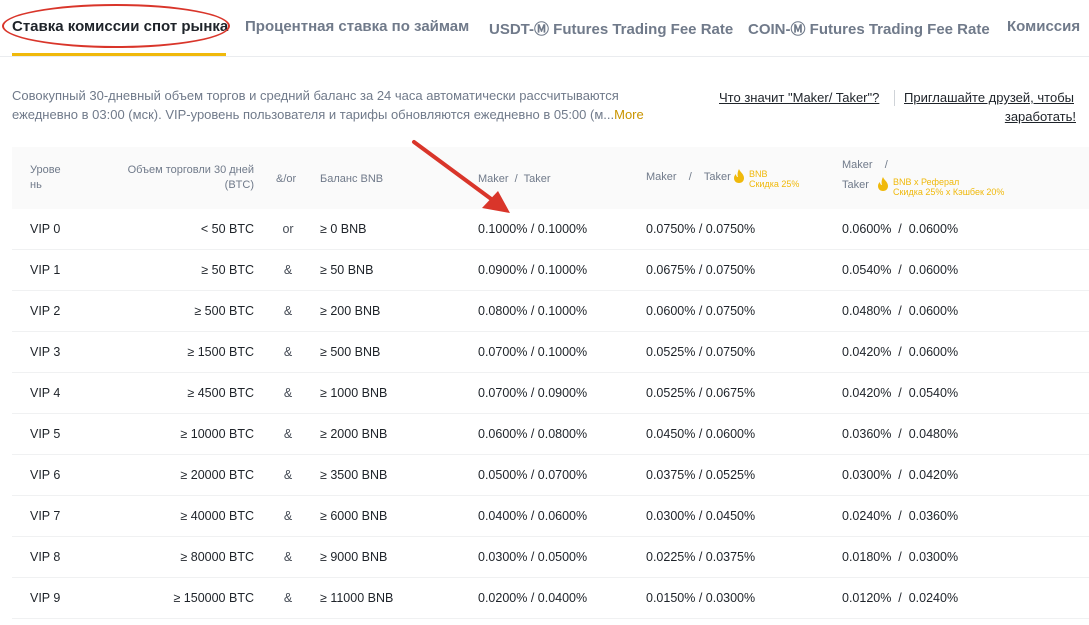  What do you see at coordinates (533, 229) in the screenshot?
I see `cell-maker-taker: 0.1000% / 0.1000%` at bounding box center [533, 229].